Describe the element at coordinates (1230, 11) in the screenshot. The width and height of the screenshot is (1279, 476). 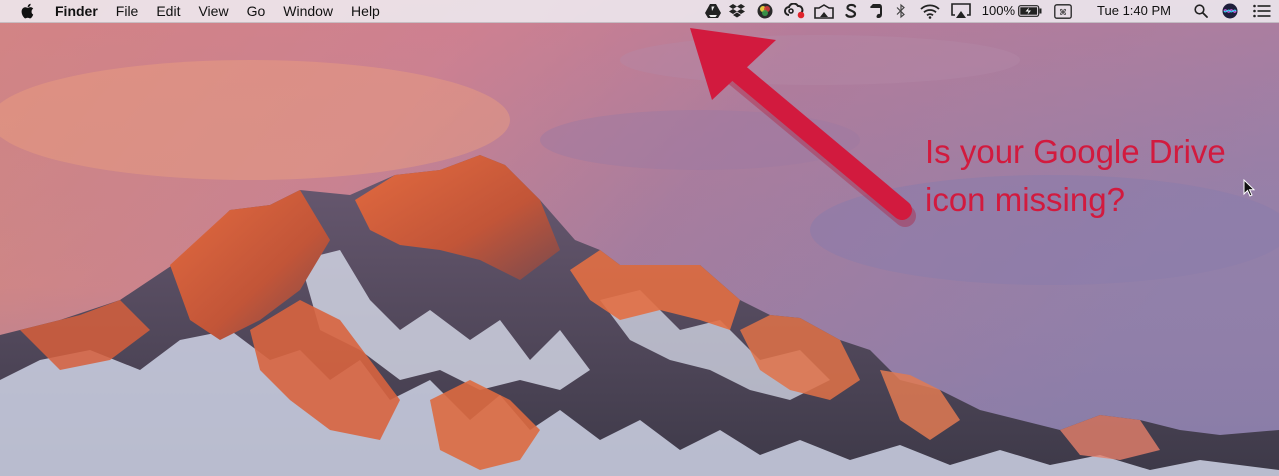
I see `siri-icon` at that location.